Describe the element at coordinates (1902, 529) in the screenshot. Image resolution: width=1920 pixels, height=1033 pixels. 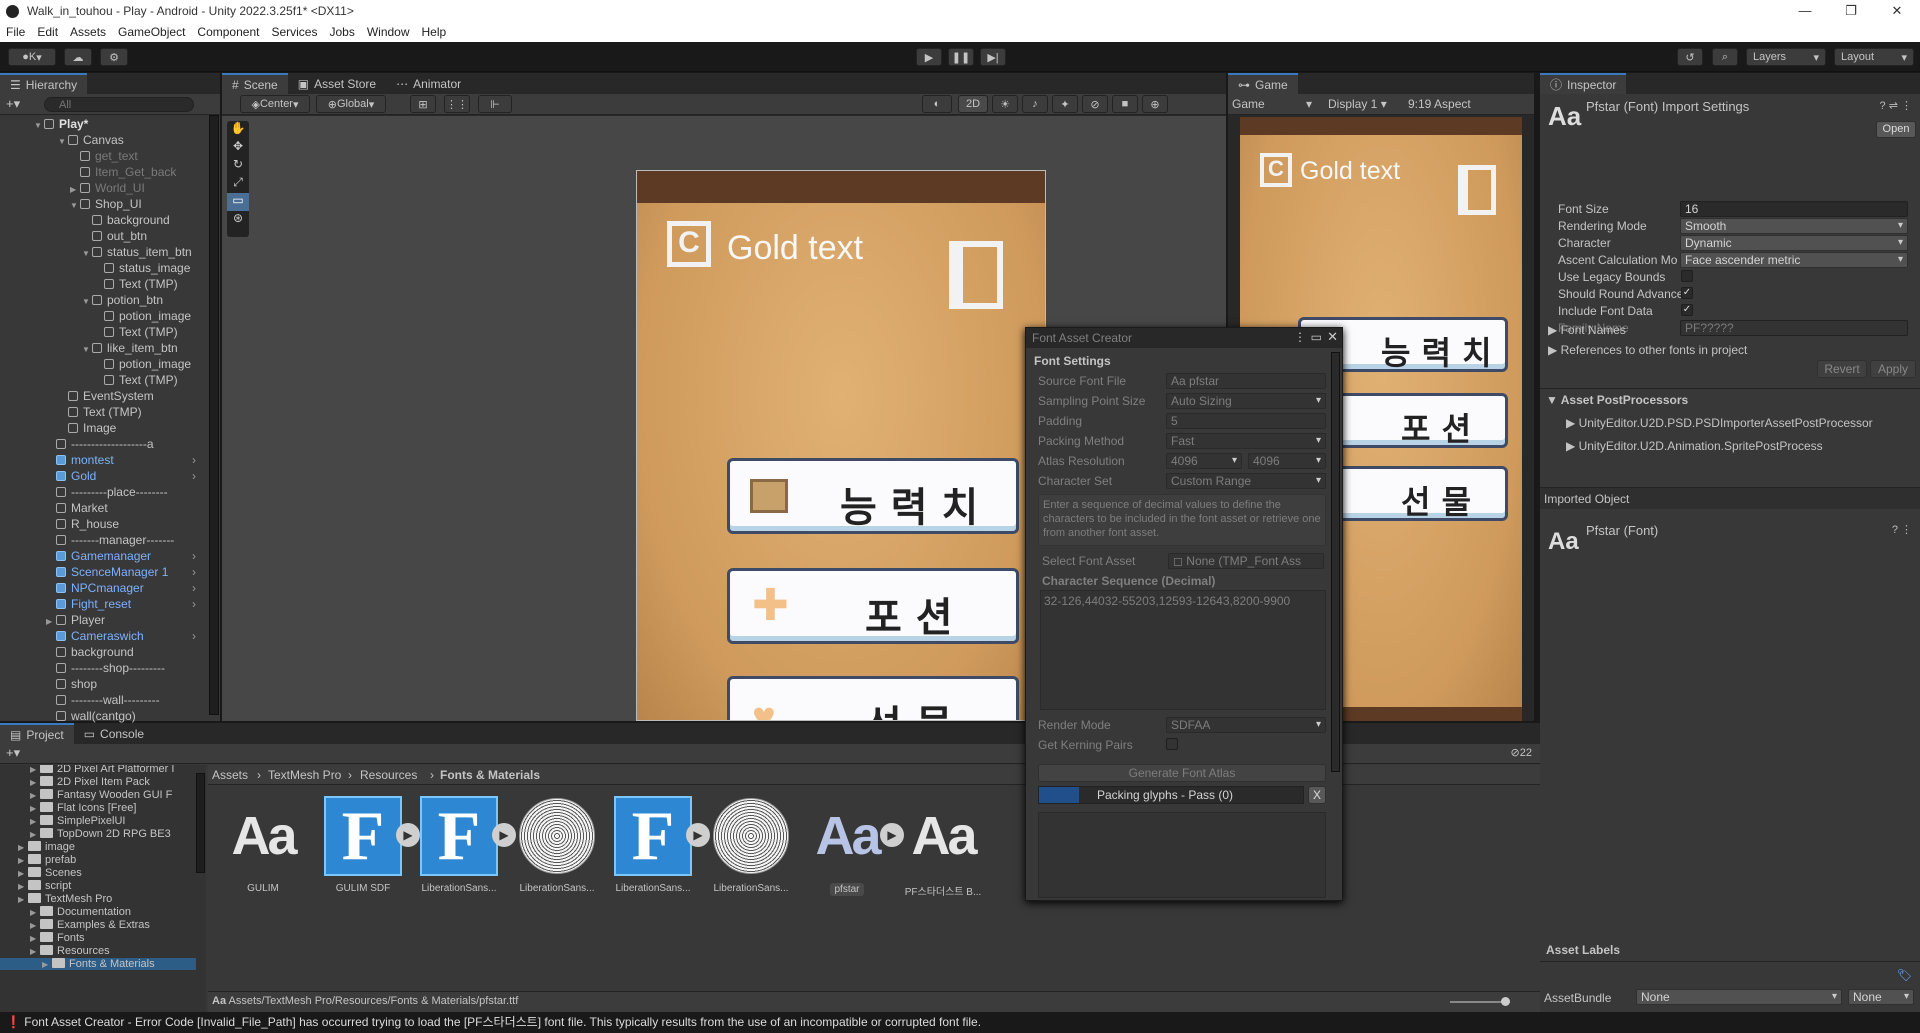
I see `imported-header-icons: ? ⋮` at that location.